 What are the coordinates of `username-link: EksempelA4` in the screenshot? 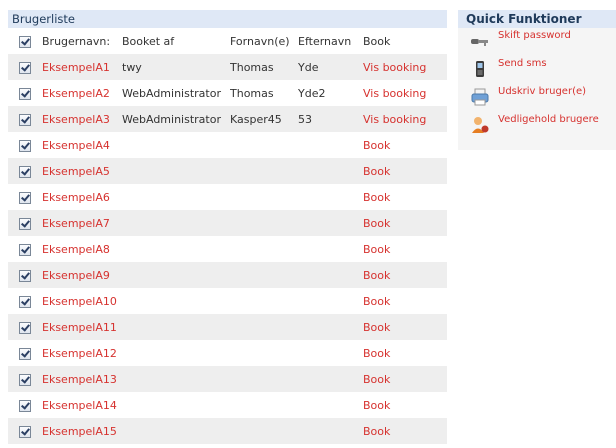 It's located at (82, 145).